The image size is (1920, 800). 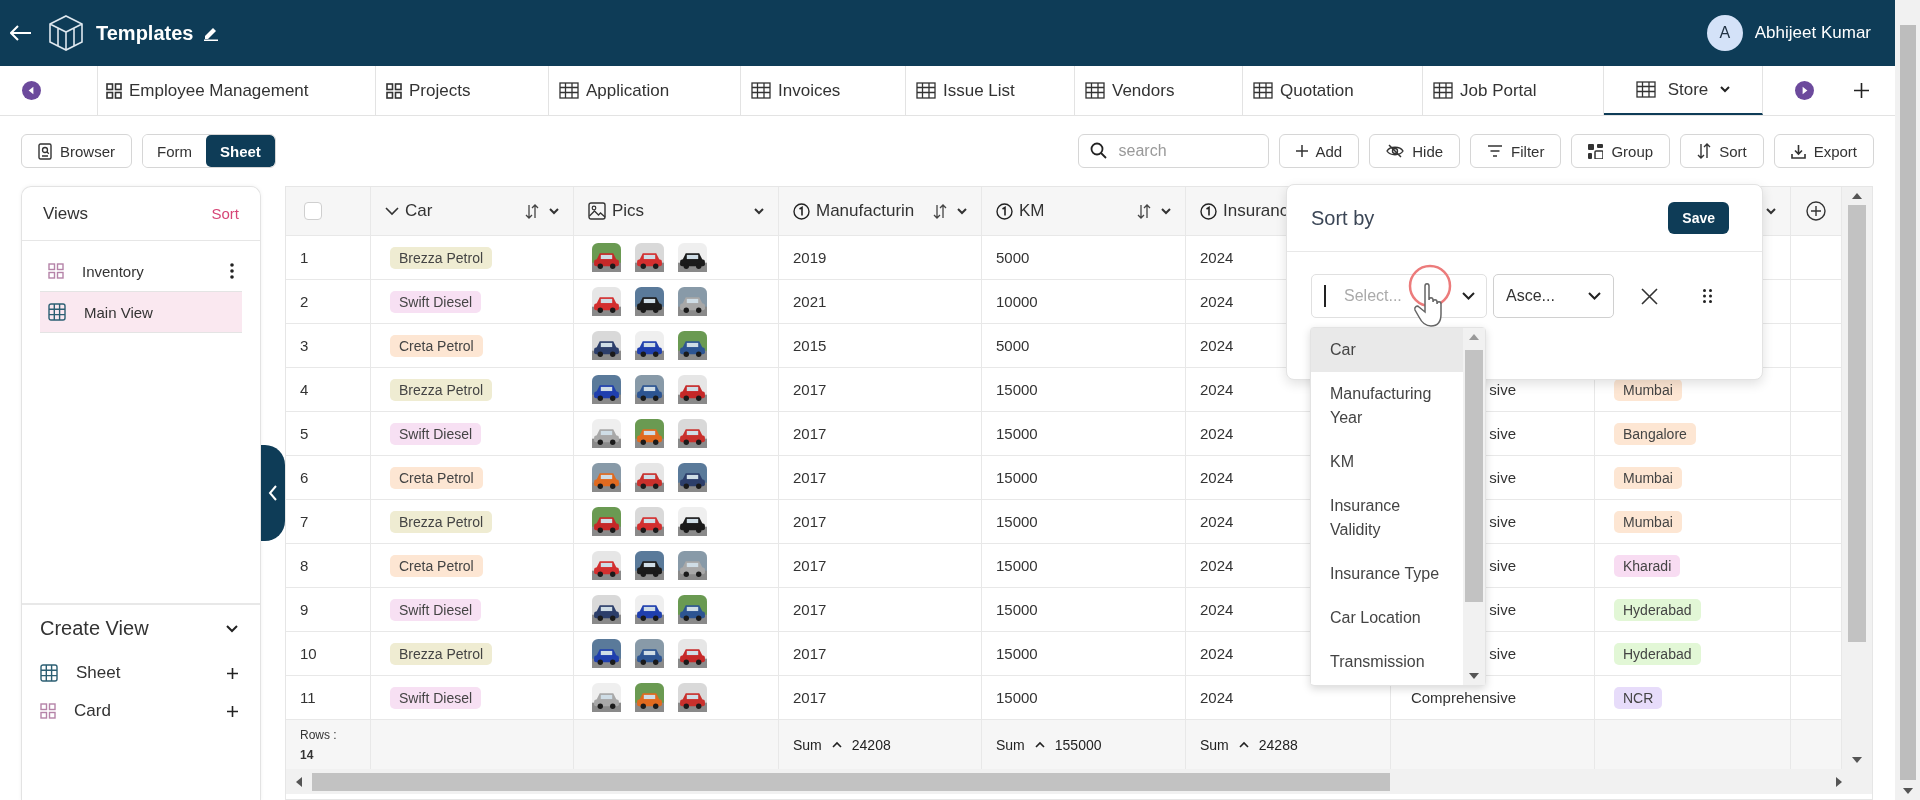 I want to click on row-number: 9, so click(x=304, y=609).